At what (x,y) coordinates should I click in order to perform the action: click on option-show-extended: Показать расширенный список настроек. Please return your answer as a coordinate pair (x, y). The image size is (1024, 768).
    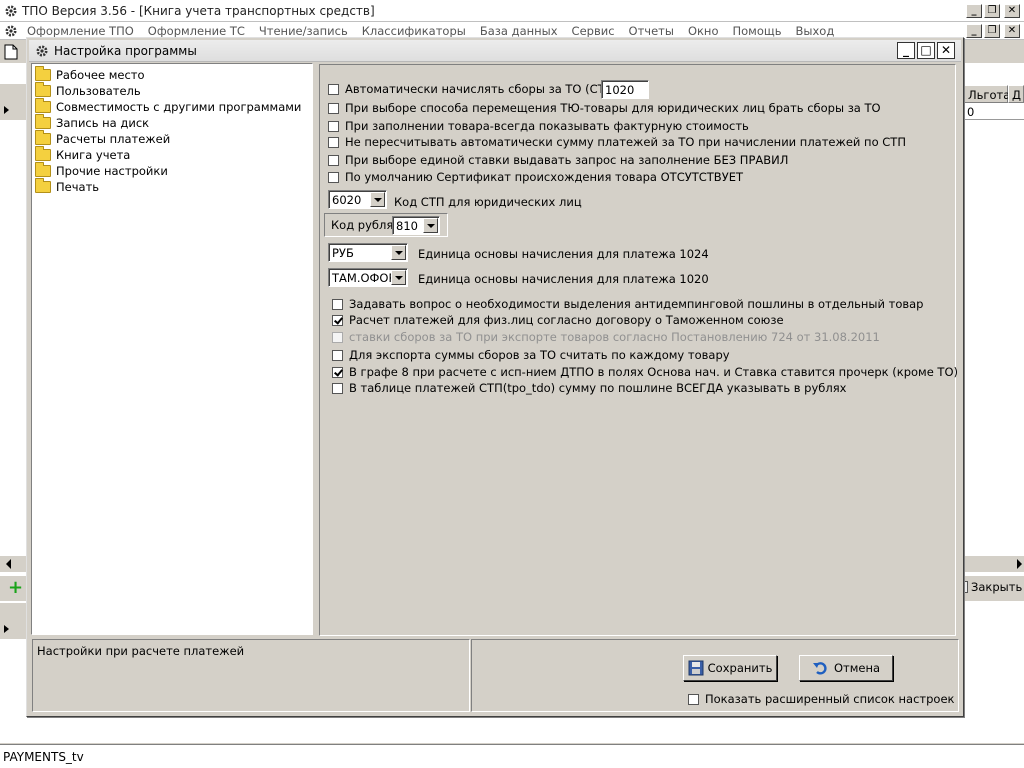
    Looking at the image, I should click on (821, 699).